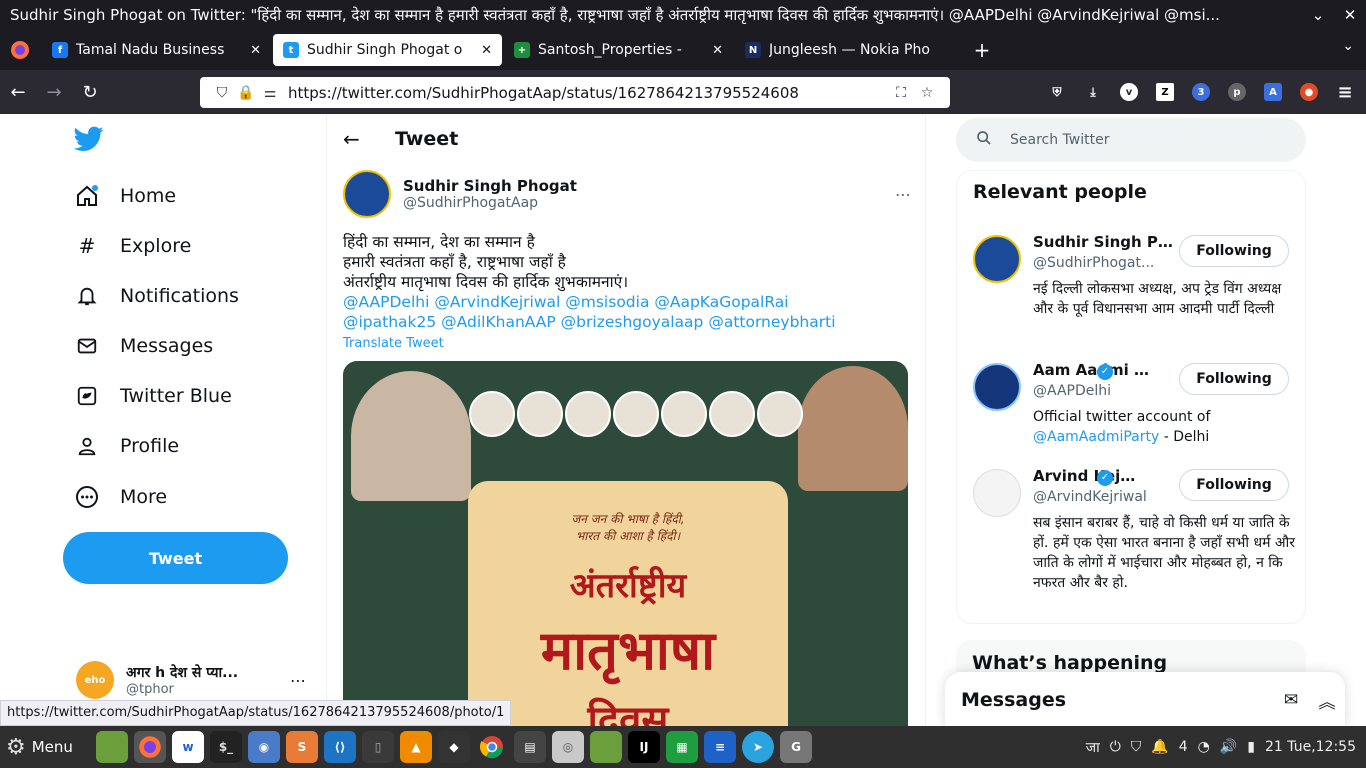 This screenshot has height=768, width=1366. What do you see at coordinates (1291, 700) in the screenshot?
I see `new-message-icon: ✉` at bounding box center [1291, 700].